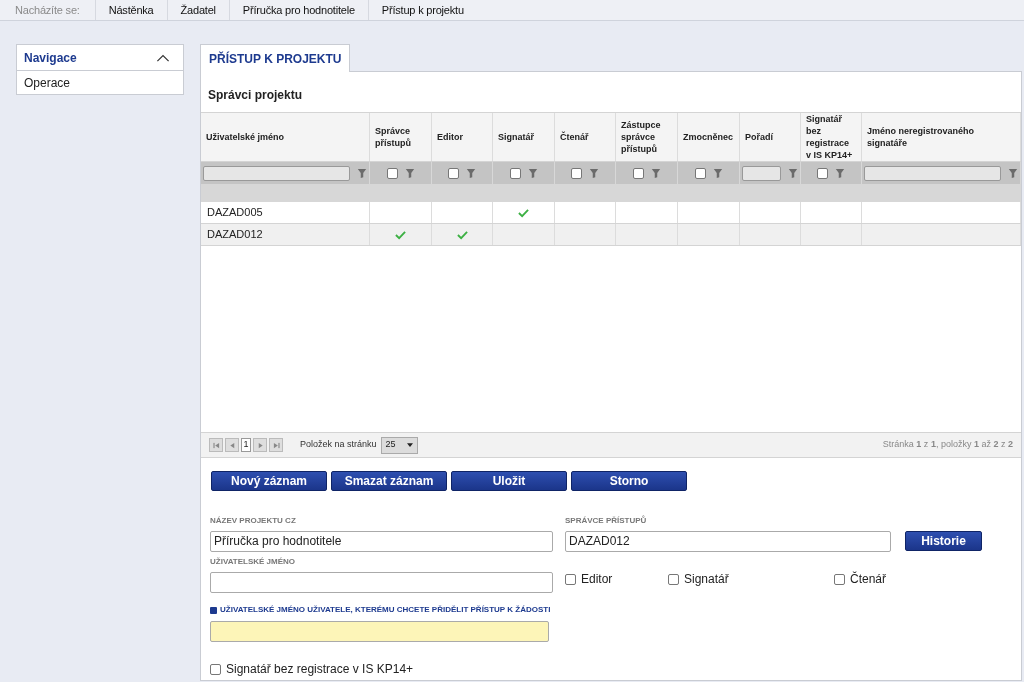 The width and height of the screenshot is (1024, 682). What do you see at coordinates (597, 579) in the screenshot?
I see `checkbox-label: Editor` at bounding box center [597, 579].